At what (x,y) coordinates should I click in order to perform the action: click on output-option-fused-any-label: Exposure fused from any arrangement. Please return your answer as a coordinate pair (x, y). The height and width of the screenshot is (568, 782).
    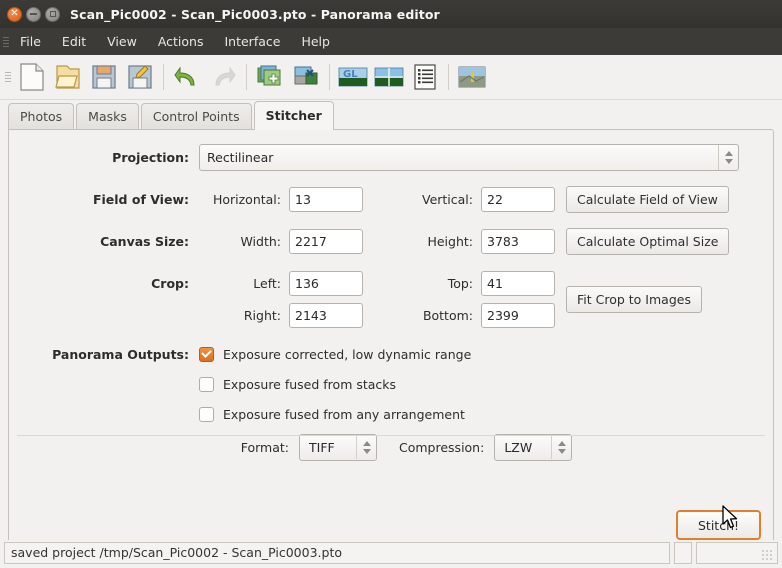
    Looking at the image, I should click on (344, 414).